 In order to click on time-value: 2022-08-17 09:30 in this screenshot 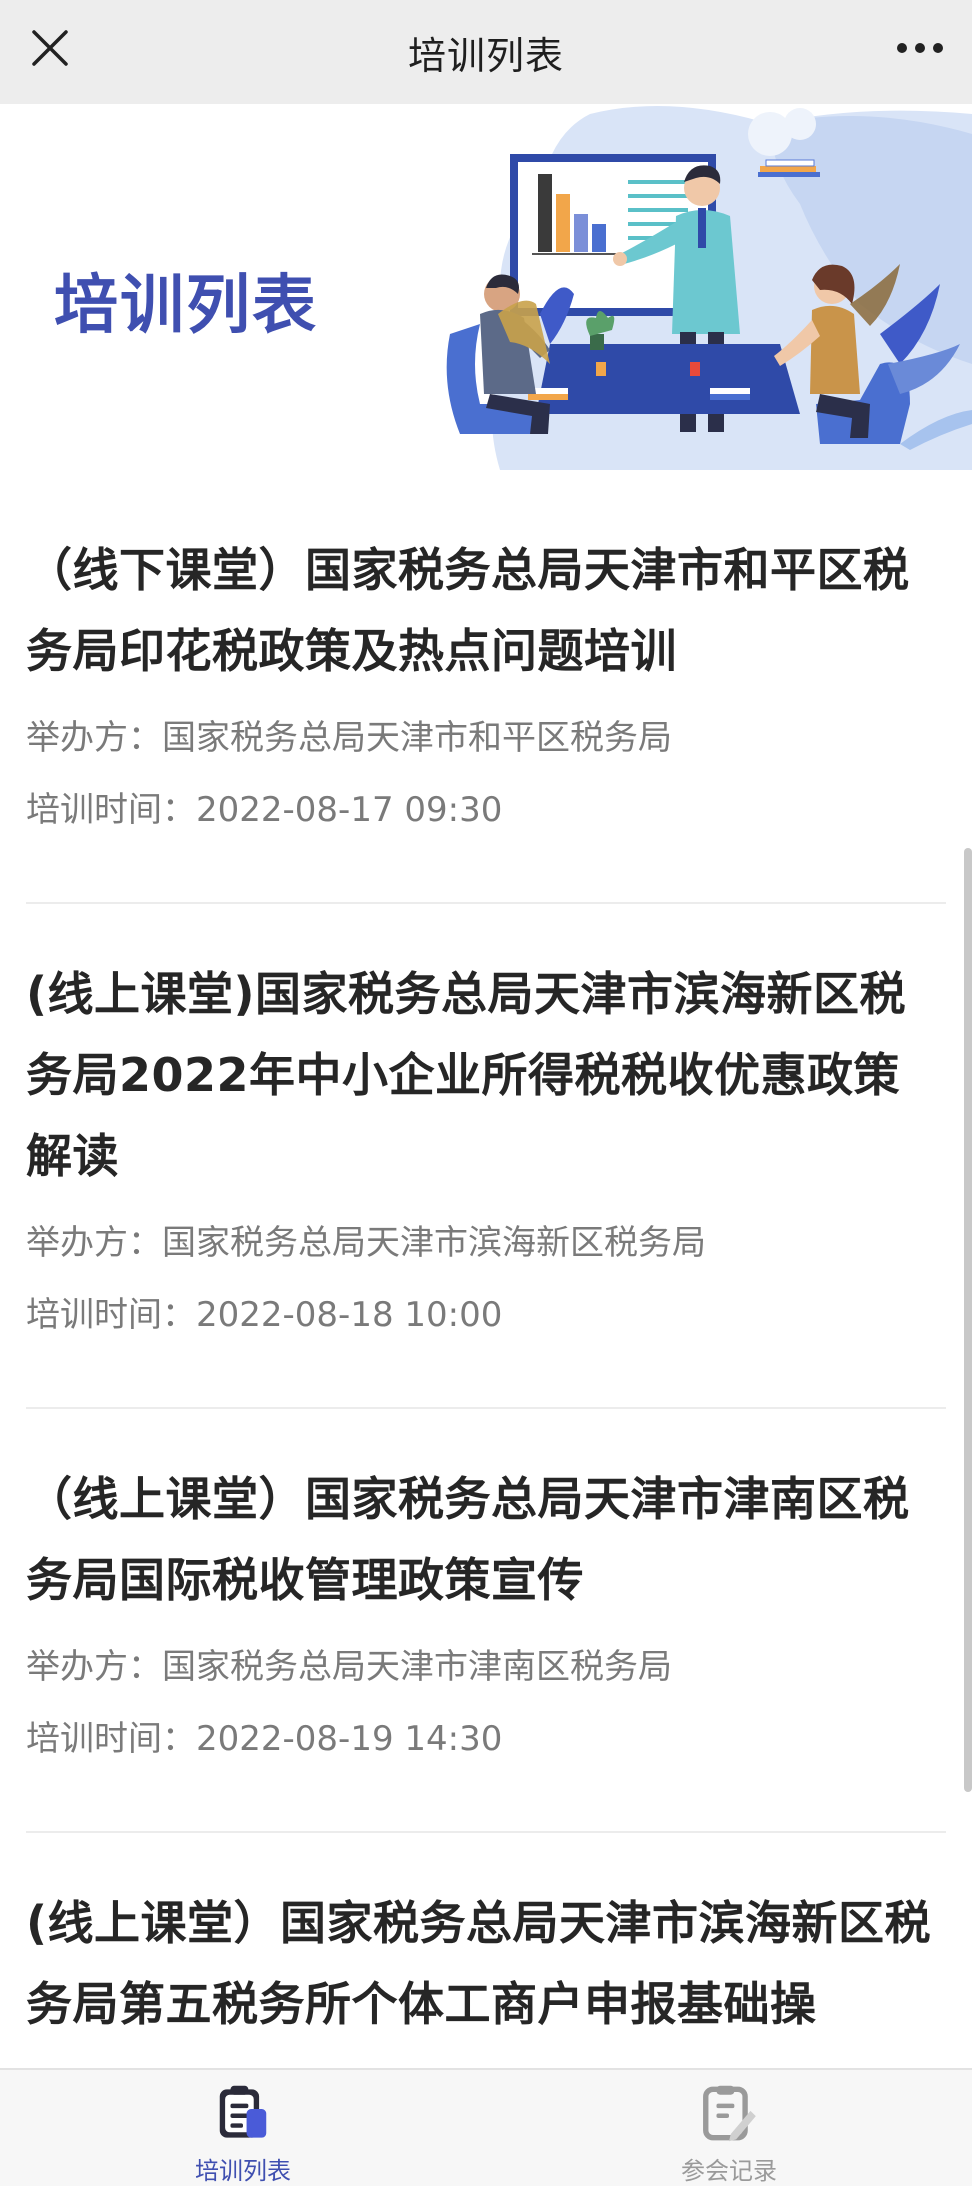, I will do `click(349, 810)`.